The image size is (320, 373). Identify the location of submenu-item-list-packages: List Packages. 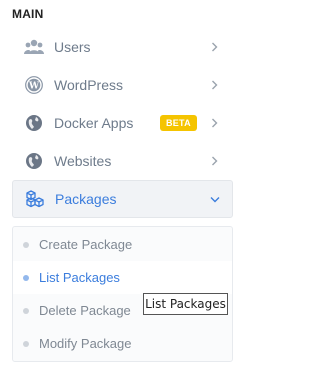
(122, 277).